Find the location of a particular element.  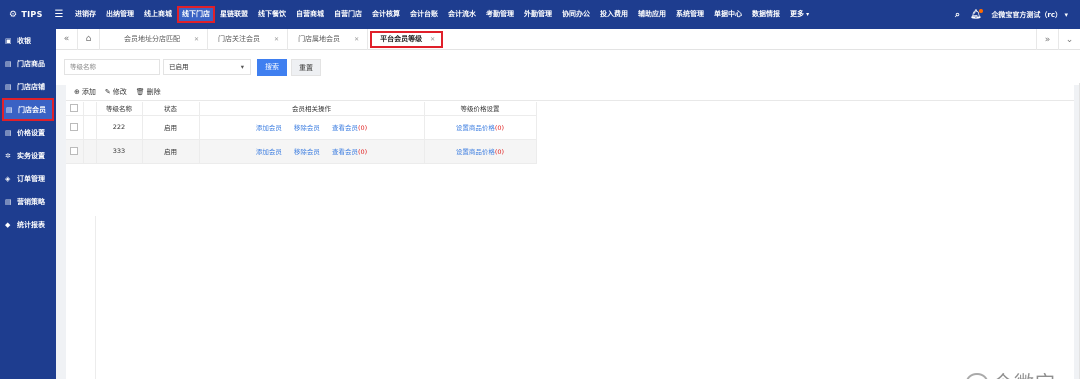

level-name-cell: 222 is located at coordinates (119, 127).